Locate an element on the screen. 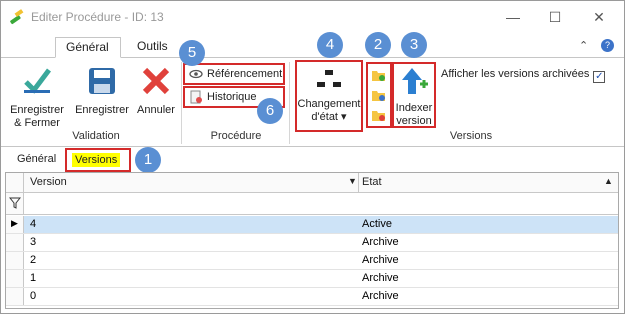 The image size is (625, 314). help-icon: ? is located at coordinates (607, 45).